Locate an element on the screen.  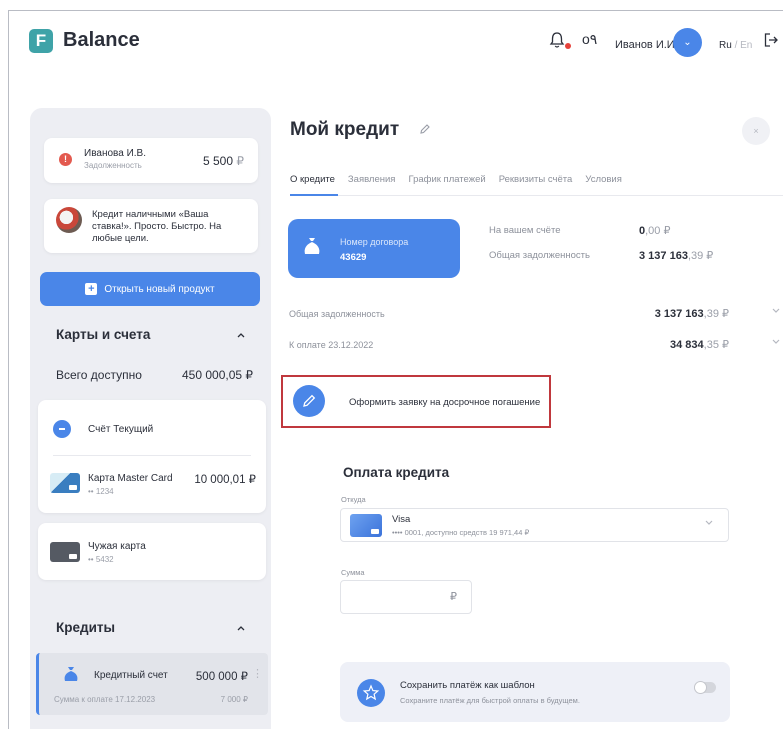
tab-account-details: Реквизиты счёта is located at coordinates (536, 184).